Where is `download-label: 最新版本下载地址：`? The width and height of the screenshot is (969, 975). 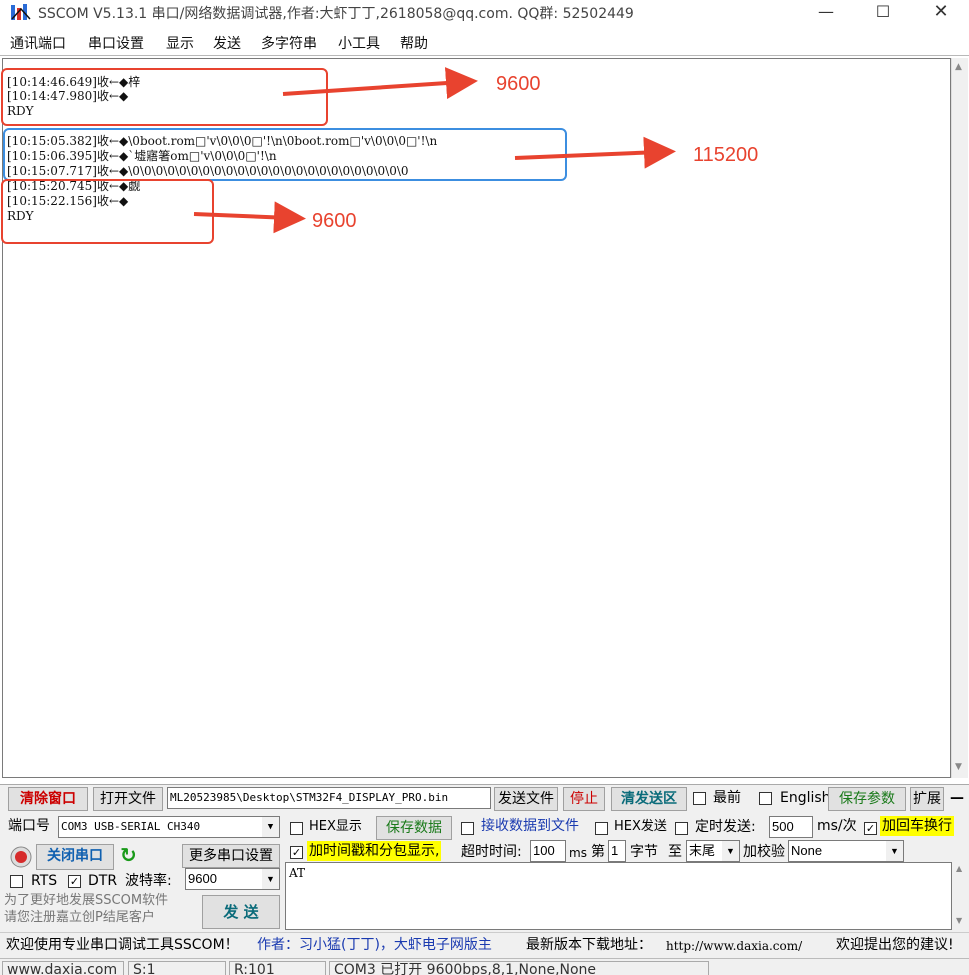
download-label: 最新版本下载地址： is located at coordinates (589, 945).